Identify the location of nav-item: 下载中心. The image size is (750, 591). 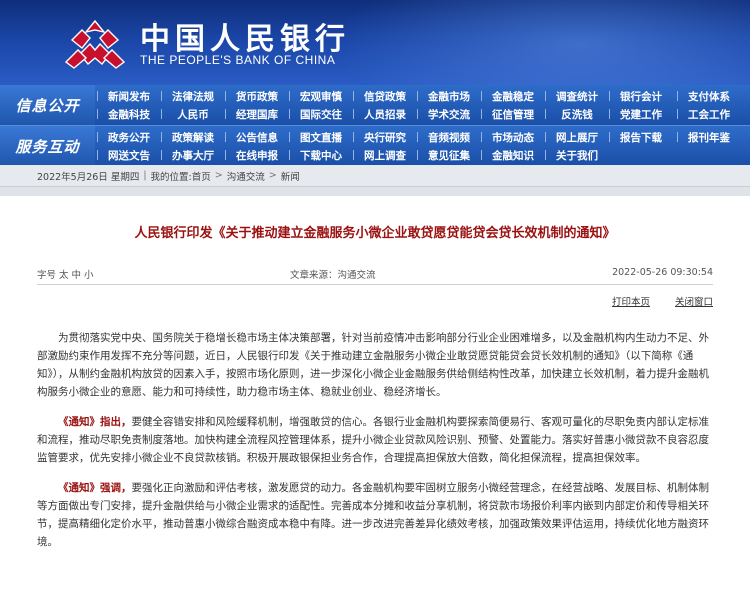
(321, 155).